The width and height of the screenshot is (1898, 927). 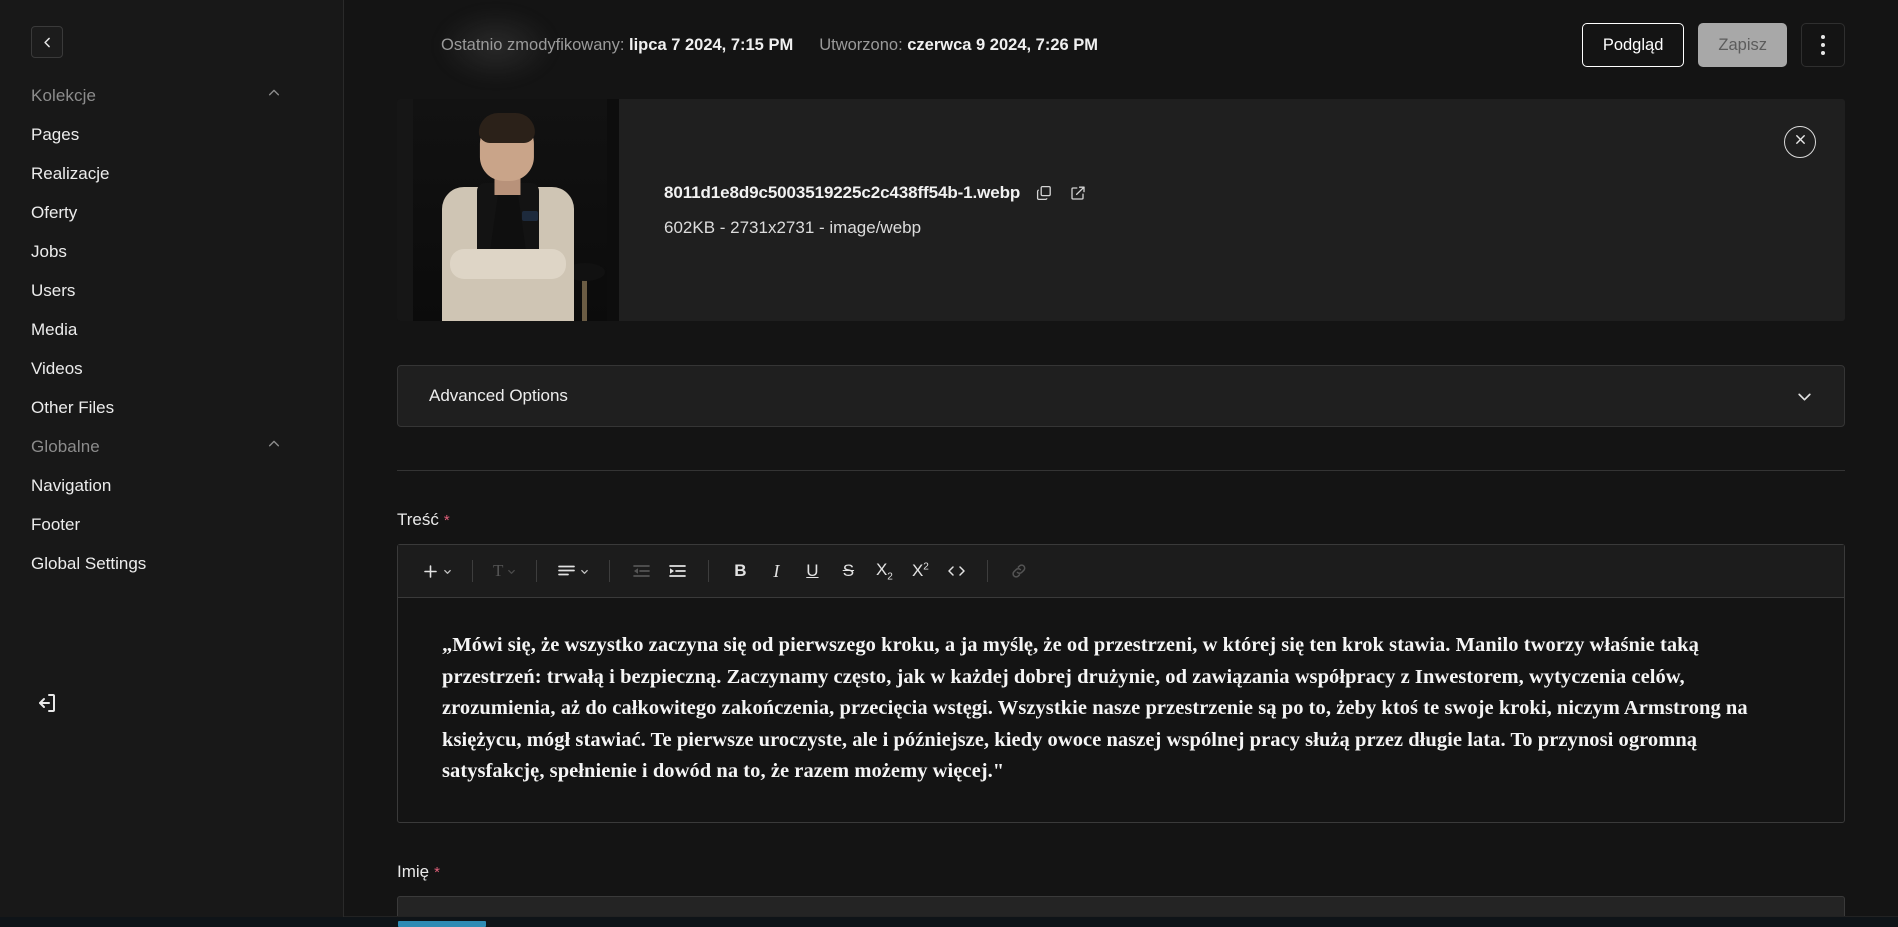 I want to click on close-icon, so click(x=1800, y=142).